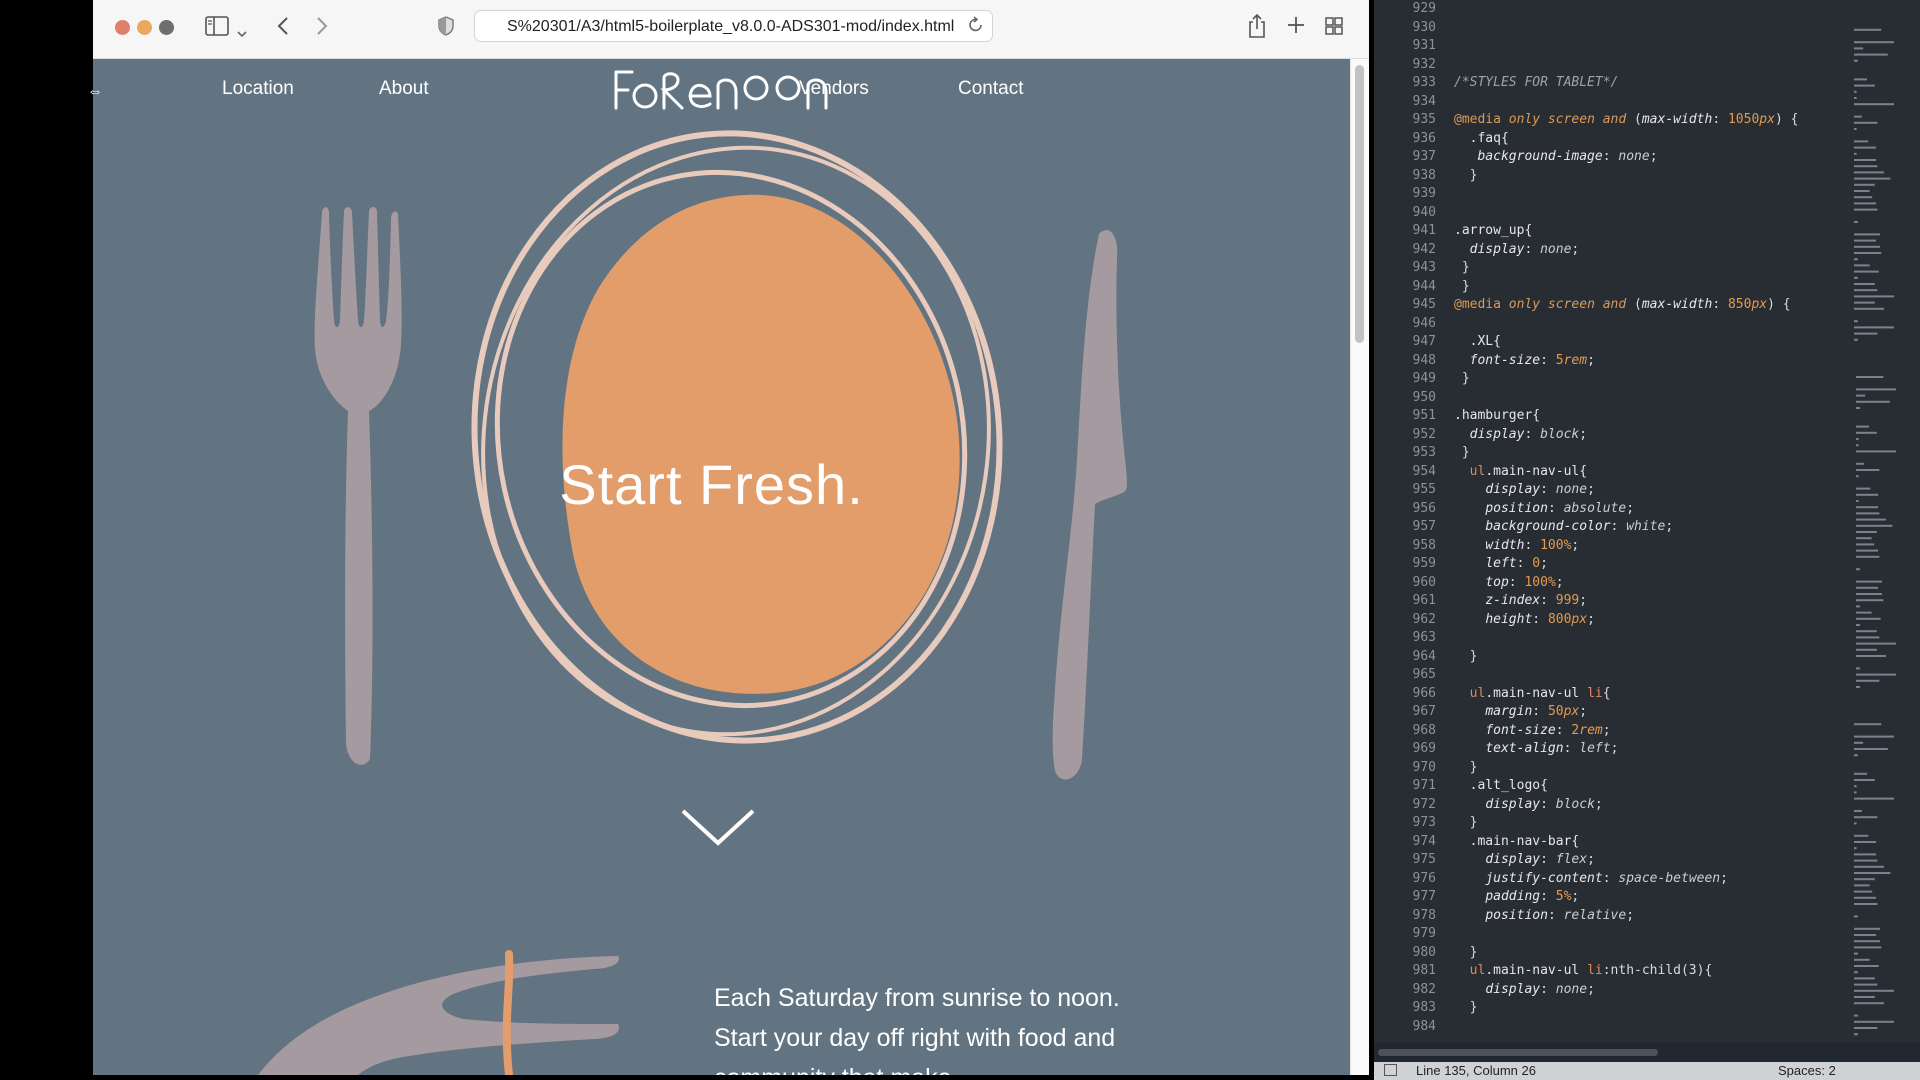 This screenshot has height=1080, width=1920. Describe the element at coordinates (1497, 416) in the screenshot. I see `code-line: .hamburger{` at that location.